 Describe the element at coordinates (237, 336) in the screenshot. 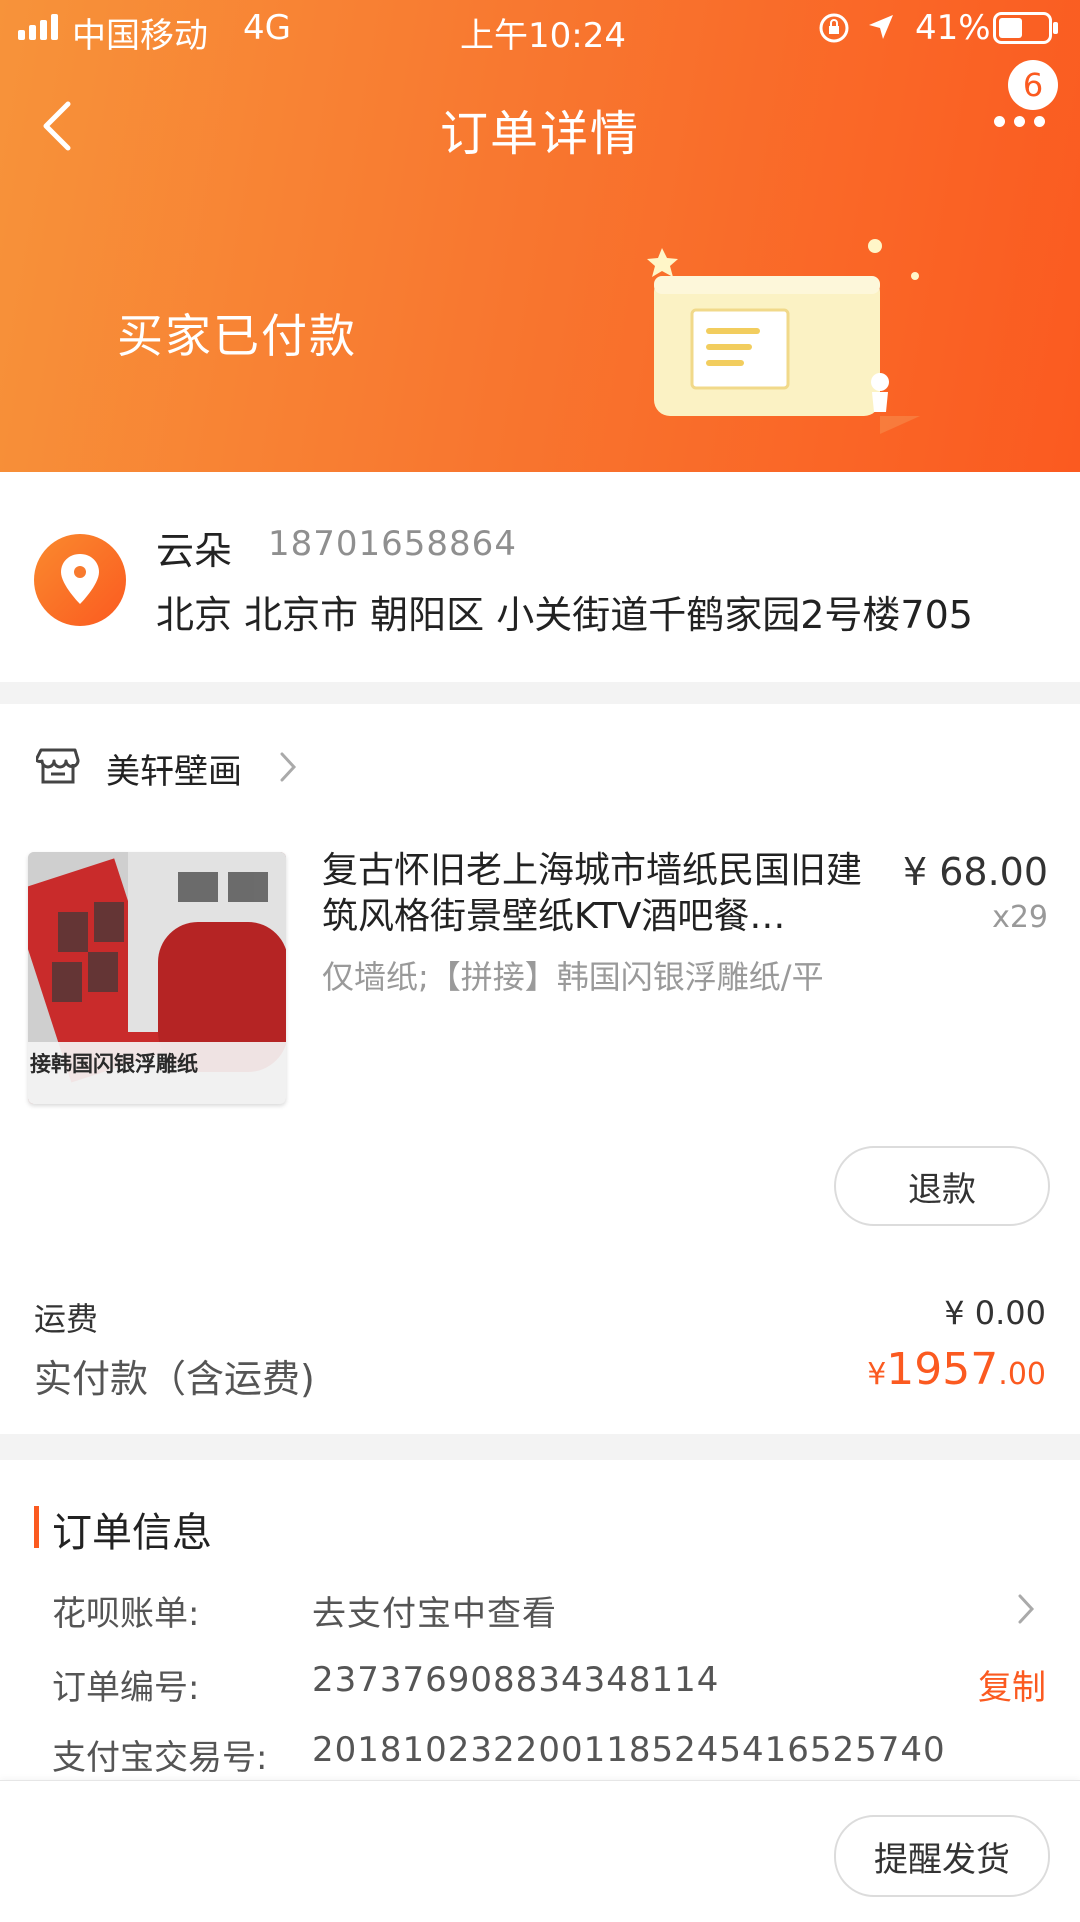

I see `order-status-label: 买家已付款` at that location.